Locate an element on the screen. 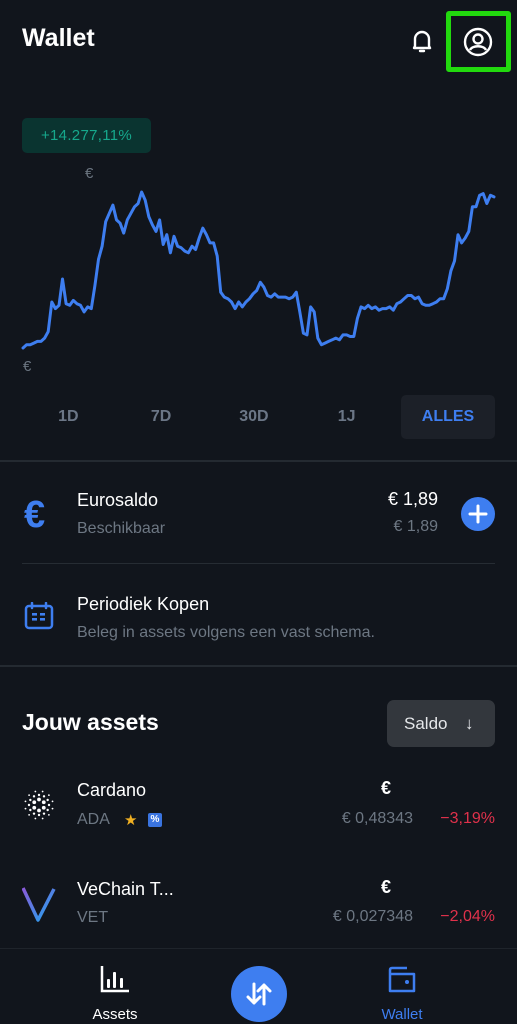 The height and width of the screenshot is (1024, 517). vechain-logo-icon is located at coordinates (38, 906).